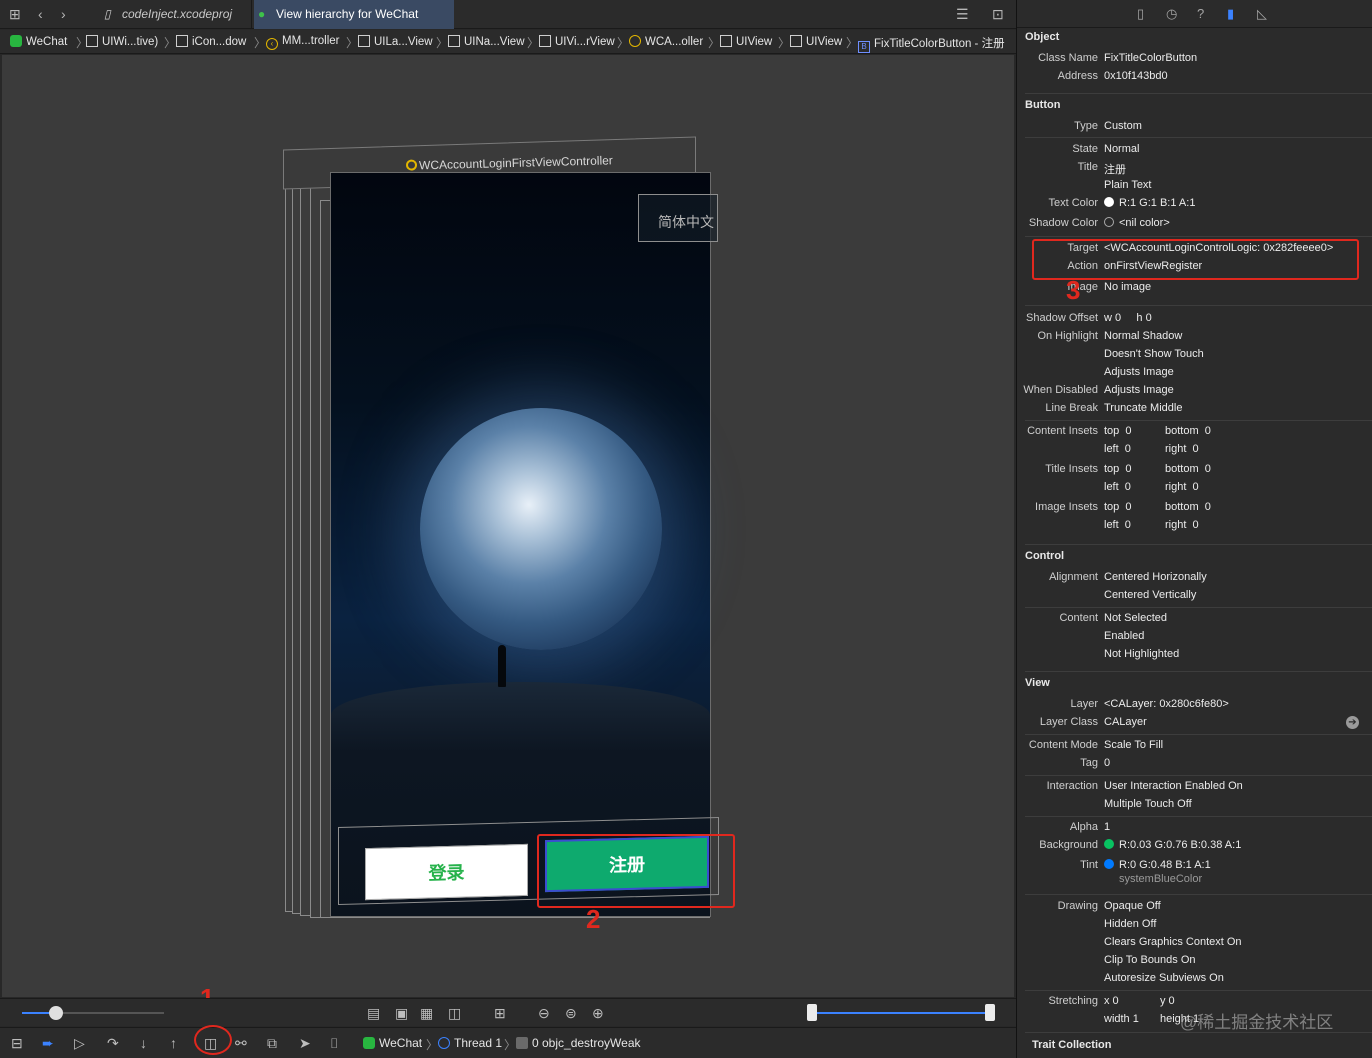 The height and width of the screenshot is (1058, 1372). What do you see at coordinates (56, 1013) in the screenshot?
I see `spacing-slider-thumb` at bounding box center [56, 1013].